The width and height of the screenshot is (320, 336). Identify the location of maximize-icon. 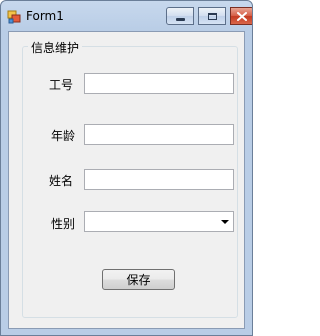
(212, 16).